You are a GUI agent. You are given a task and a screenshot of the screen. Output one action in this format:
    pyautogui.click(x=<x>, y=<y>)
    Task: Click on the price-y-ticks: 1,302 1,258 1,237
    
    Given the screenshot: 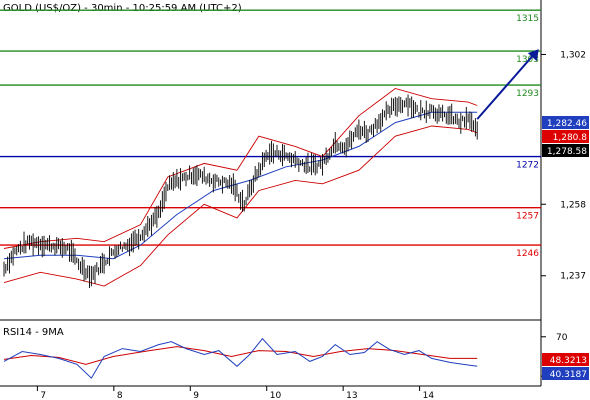 What is the action you would take?
    pyautogui.click(x=563, y=166)
    